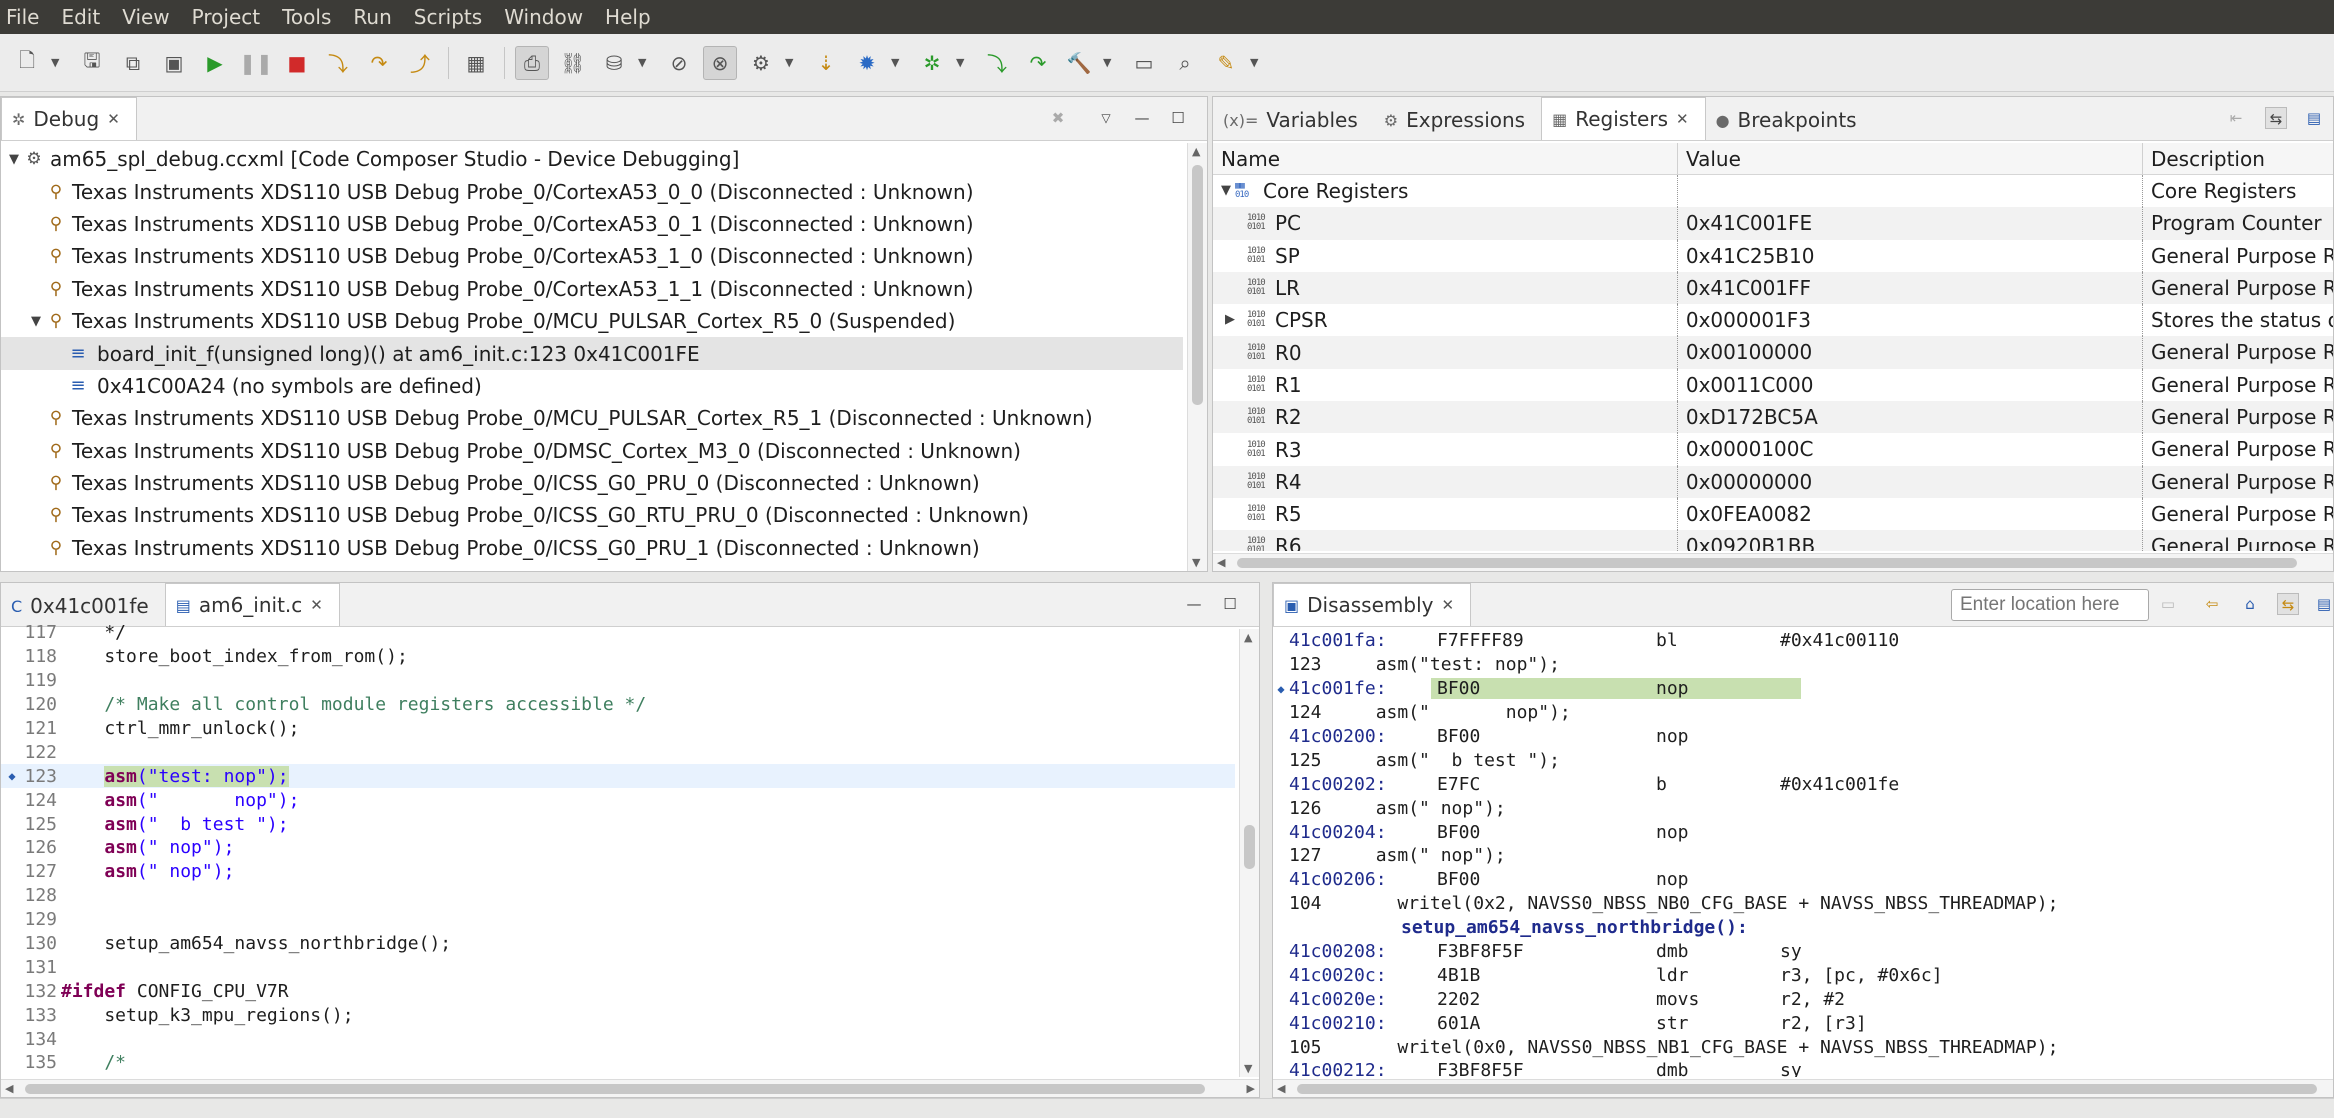 The height and width of the screenshot is (1118, 2334). What do you see at coordinates (1257, 62) in the screenshot?
I see `tools-dropdown-icon: ▼` at bounding box center [1257, 62].